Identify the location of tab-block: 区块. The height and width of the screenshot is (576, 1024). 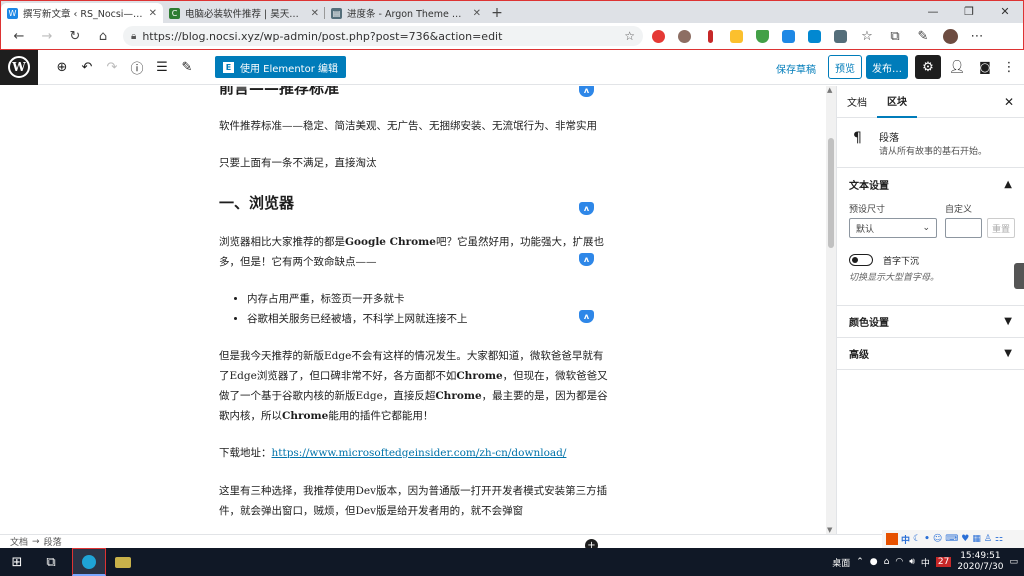
(897, 102).